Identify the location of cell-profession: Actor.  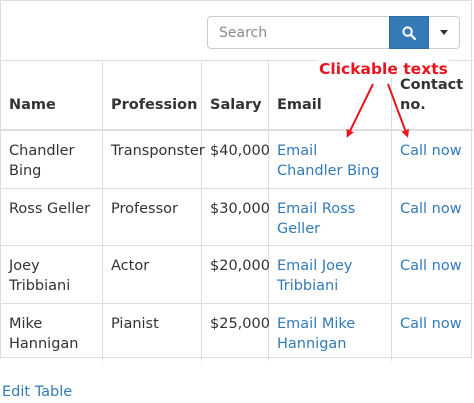
(152, 274).